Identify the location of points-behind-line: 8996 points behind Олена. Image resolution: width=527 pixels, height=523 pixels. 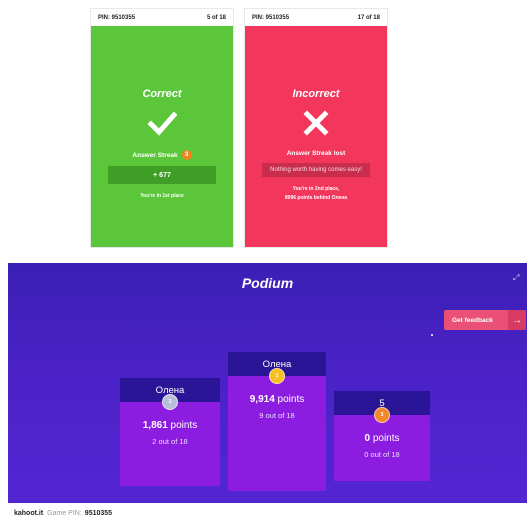
(316, 198).